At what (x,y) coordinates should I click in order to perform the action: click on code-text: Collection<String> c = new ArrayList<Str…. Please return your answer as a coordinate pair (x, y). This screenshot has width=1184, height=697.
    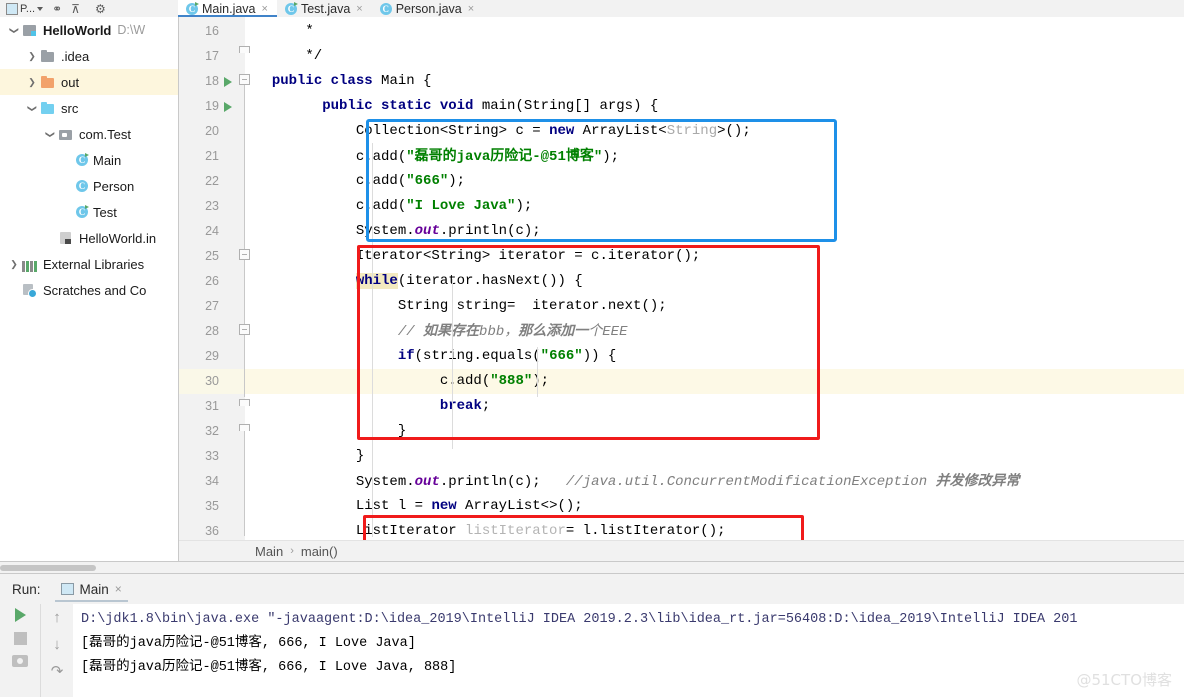
    Looking at the image, I should click on (503, 131).